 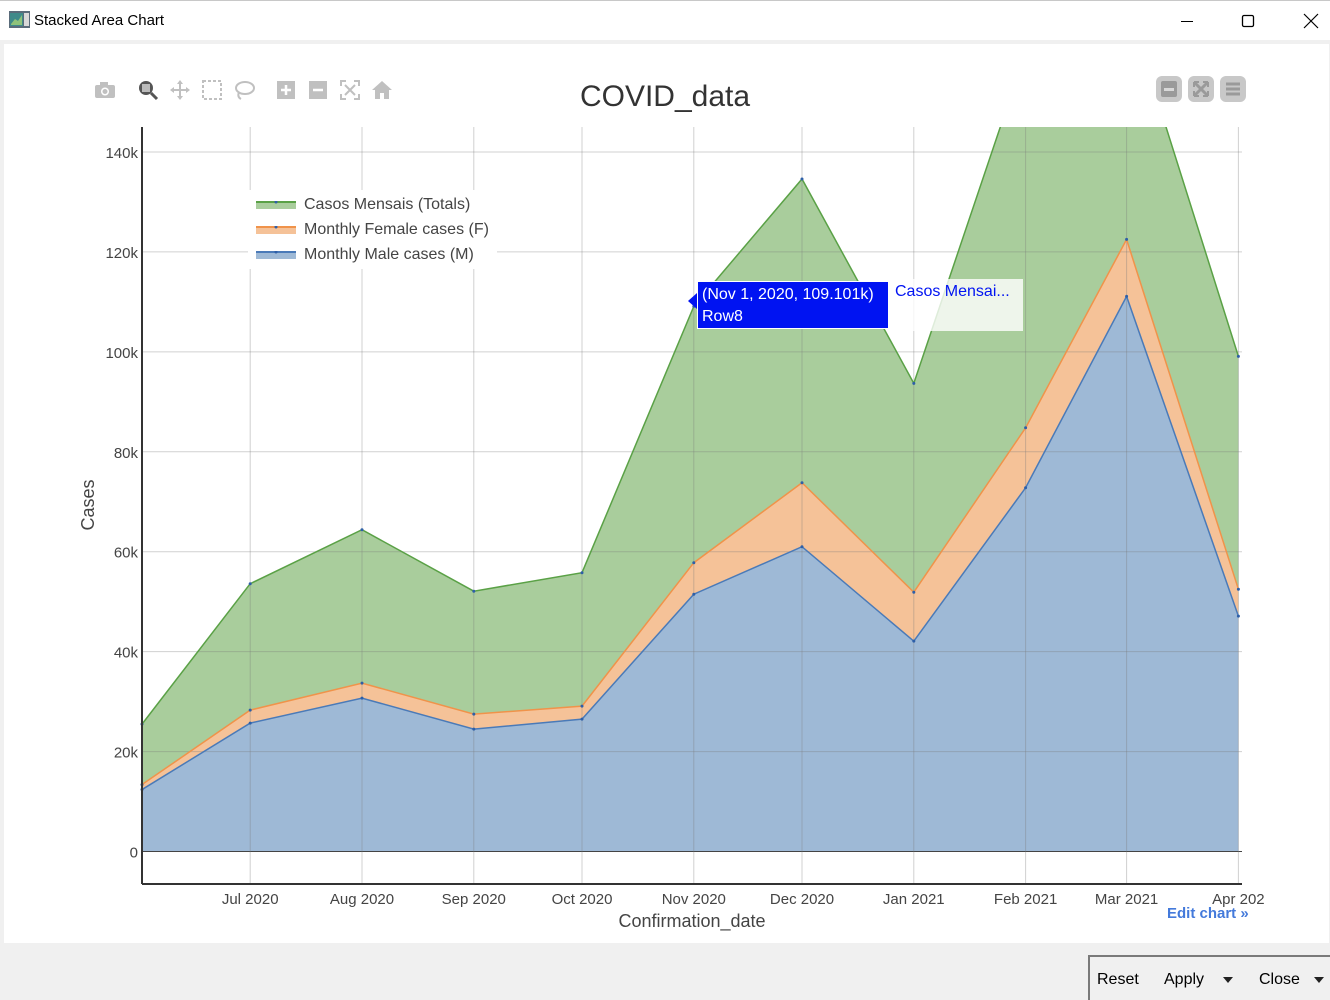 I want to click on download-png-button, so click(x=105, y=90).